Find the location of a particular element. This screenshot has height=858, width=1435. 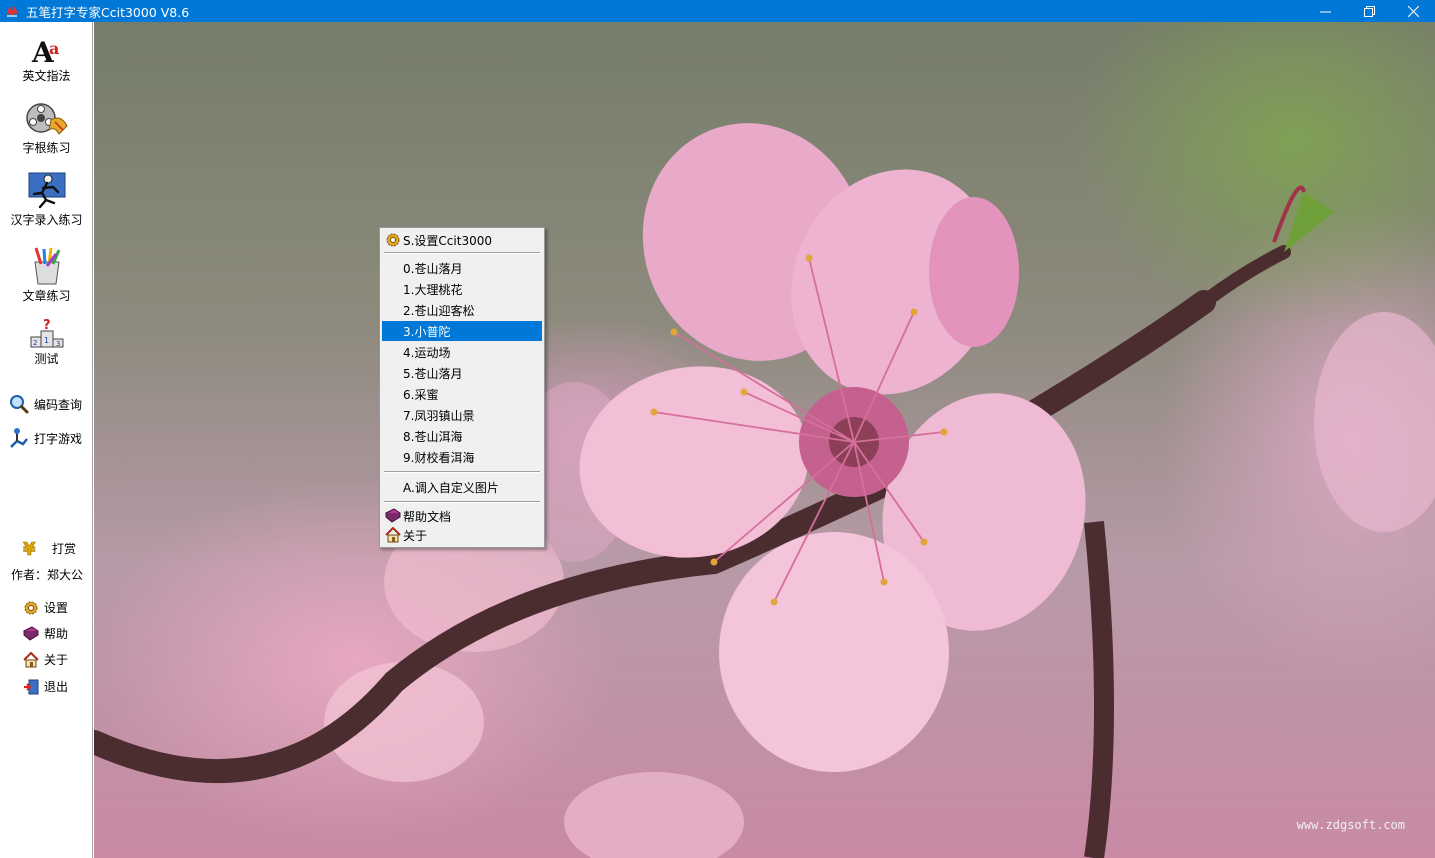

menu-item-bg-2: 2.苍山迎客松 is located at coordinates (462, 310).